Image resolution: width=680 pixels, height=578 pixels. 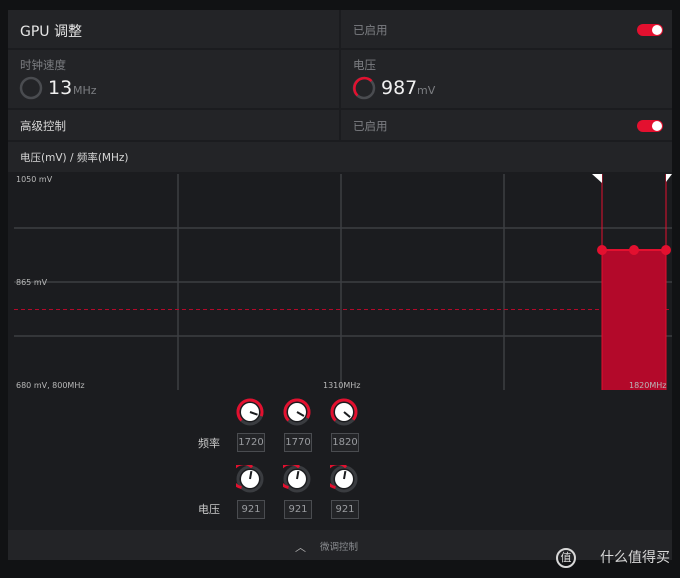 I want to click on frequency-input-2: 1770, so click(x=298, y=442).